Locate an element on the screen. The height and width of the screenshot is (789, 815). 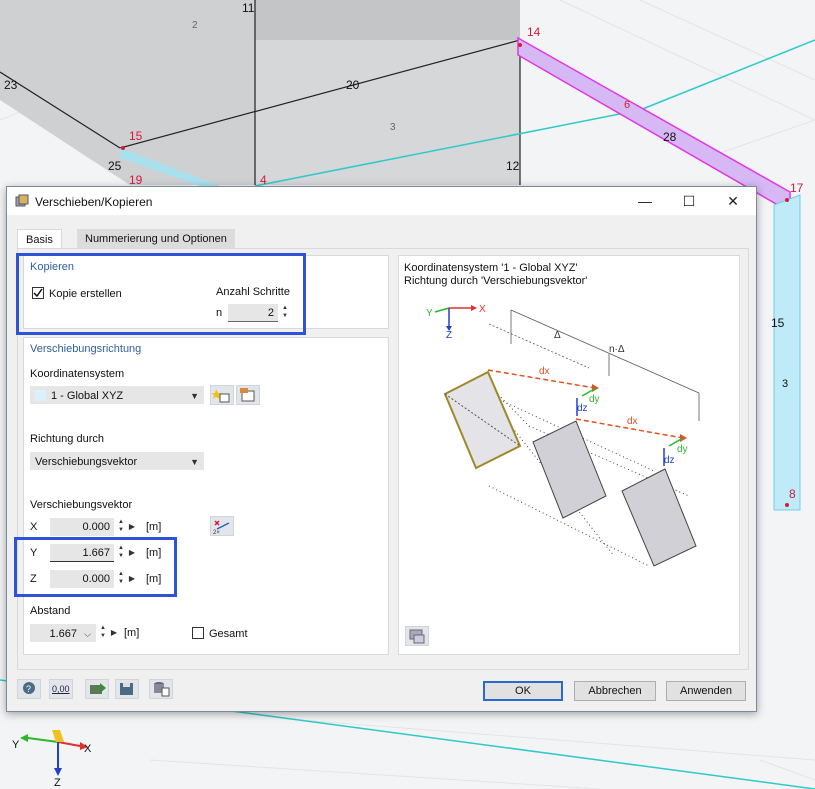
help-icon: ? is located at coordinates (29, 688).